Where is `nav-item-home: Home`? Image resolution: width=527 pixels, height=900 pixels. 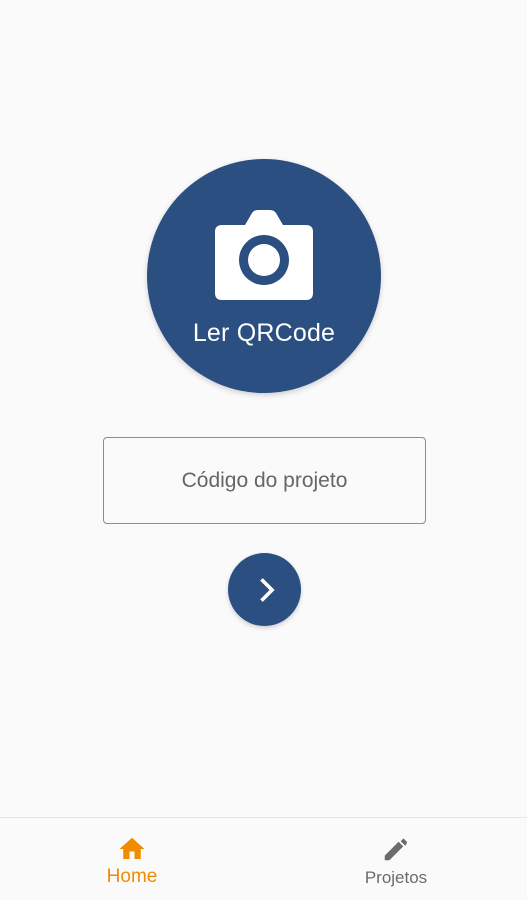
nav-item-home: Home is located at coordinates (132, 859).